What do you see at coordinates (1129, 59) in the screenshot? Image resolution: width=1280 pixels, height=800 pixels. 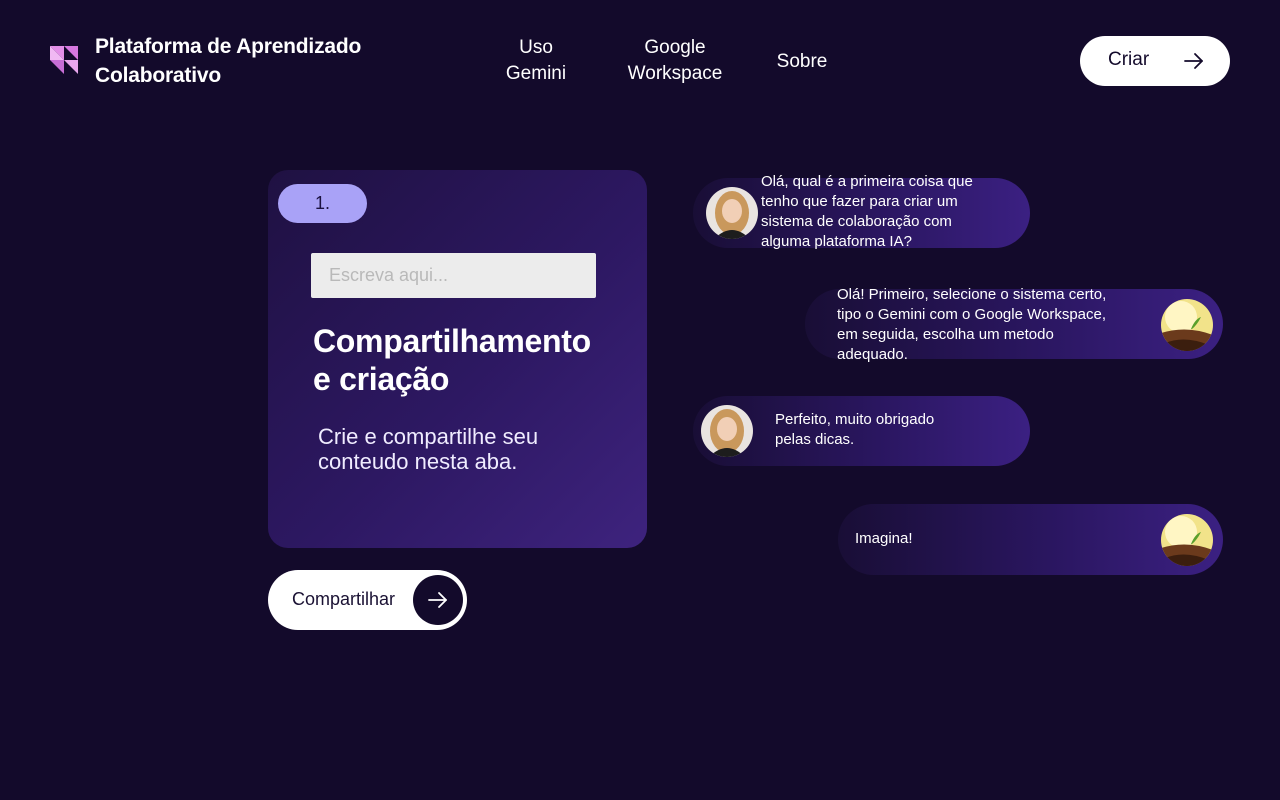 I see `create-button-label: Criar` at bounding box center [1129, 59].